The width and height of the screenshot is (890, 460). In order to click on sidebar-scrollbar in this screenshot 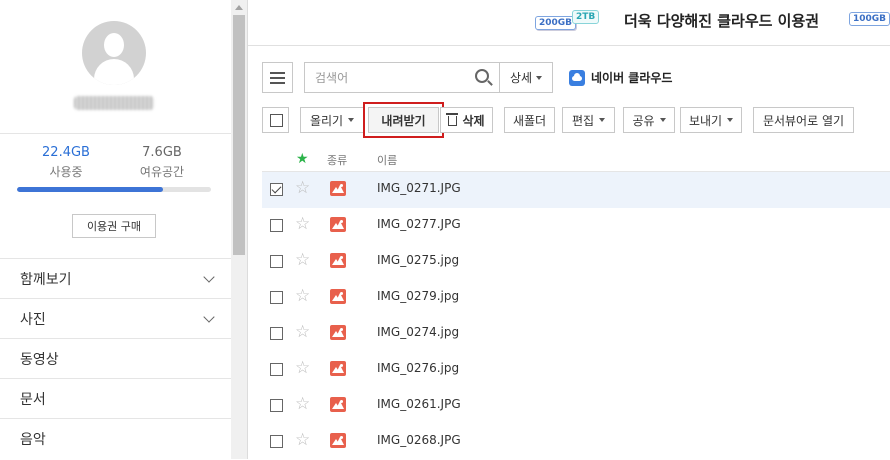, I will do `click(239, 229)`.